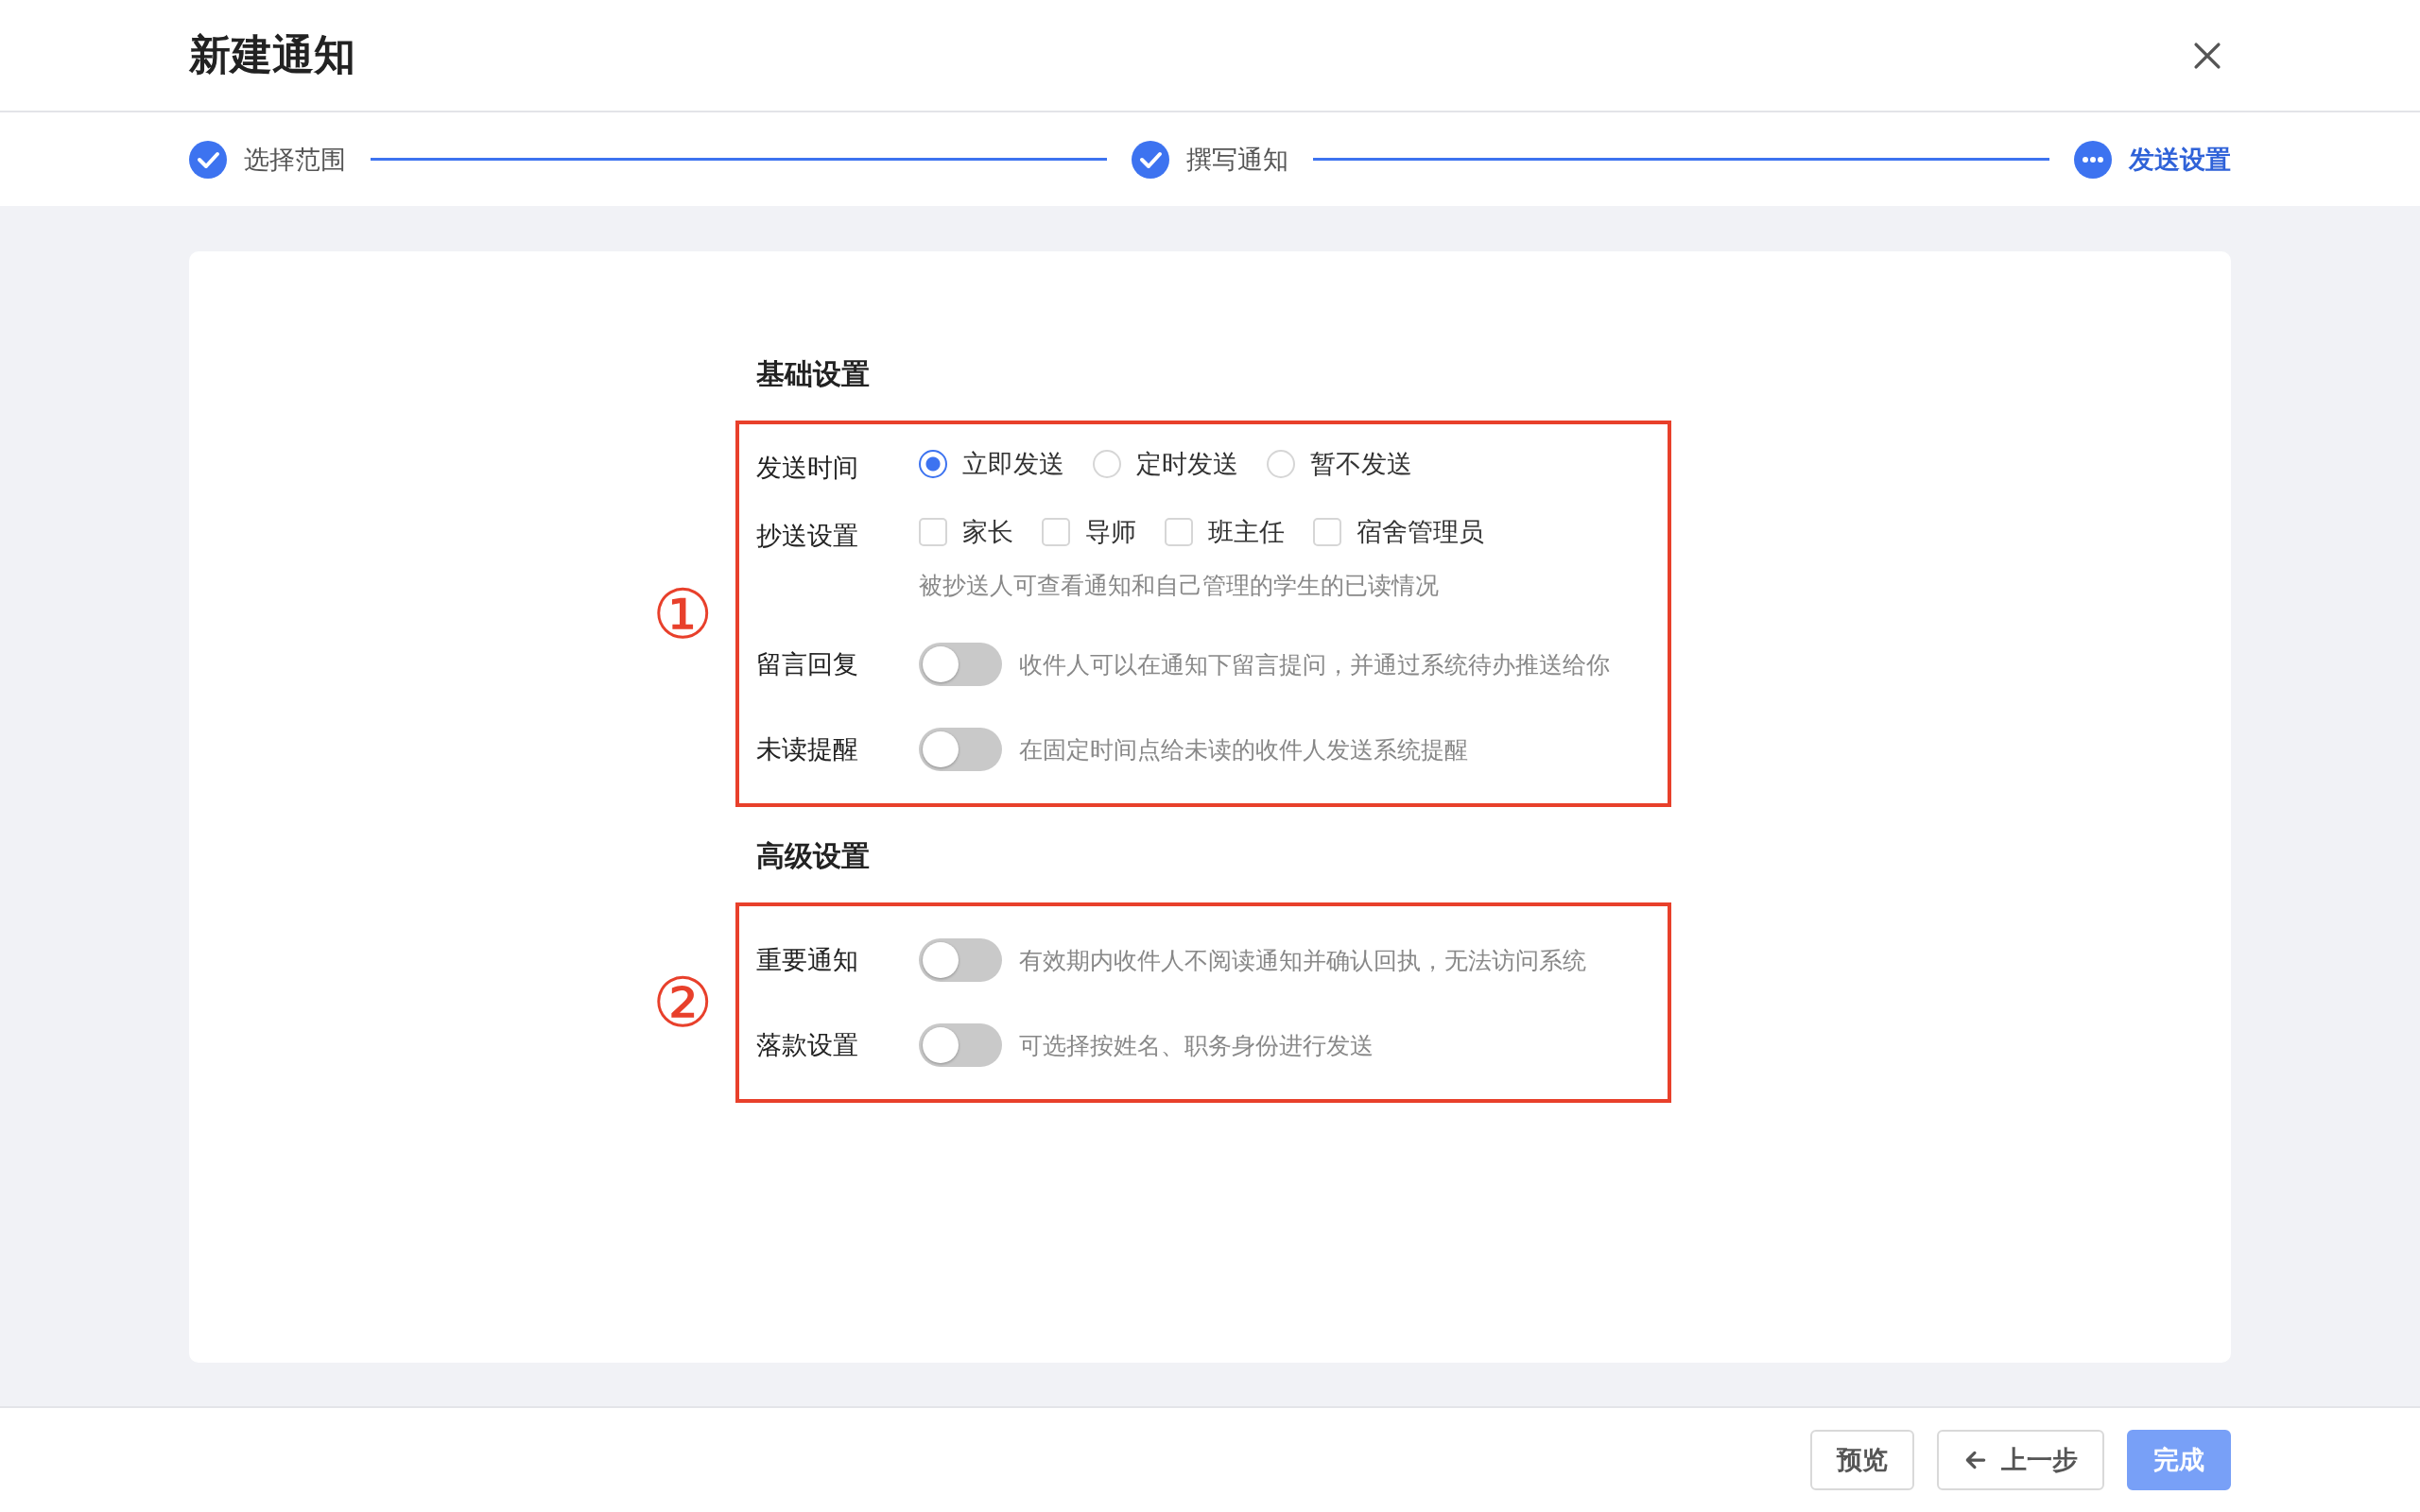  What do you see at coordinates (683, 613) in the screenshot?
I see `circled-number: ①` at bounding box center [683, 613].